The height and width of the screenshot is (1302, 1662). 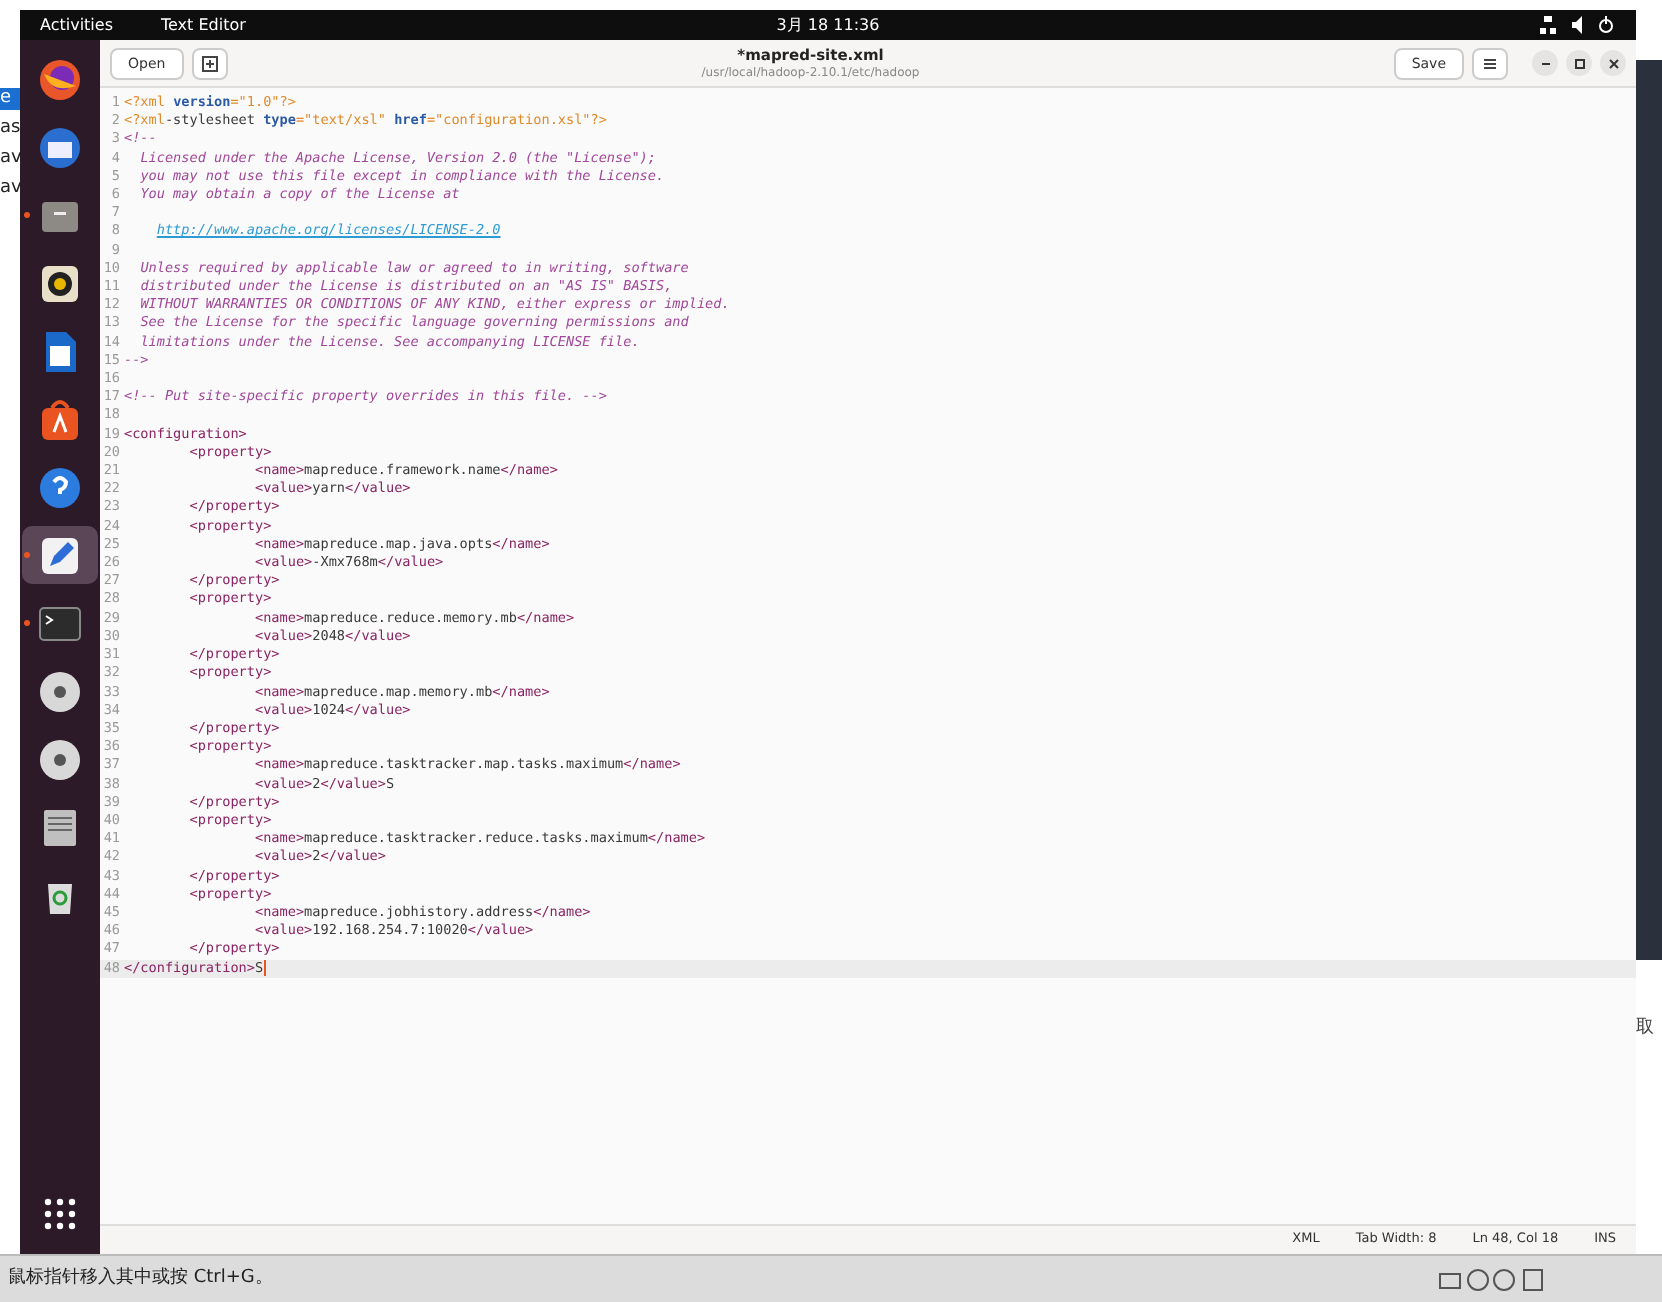 I want to click on store-icon, so click(x=60, y=419).